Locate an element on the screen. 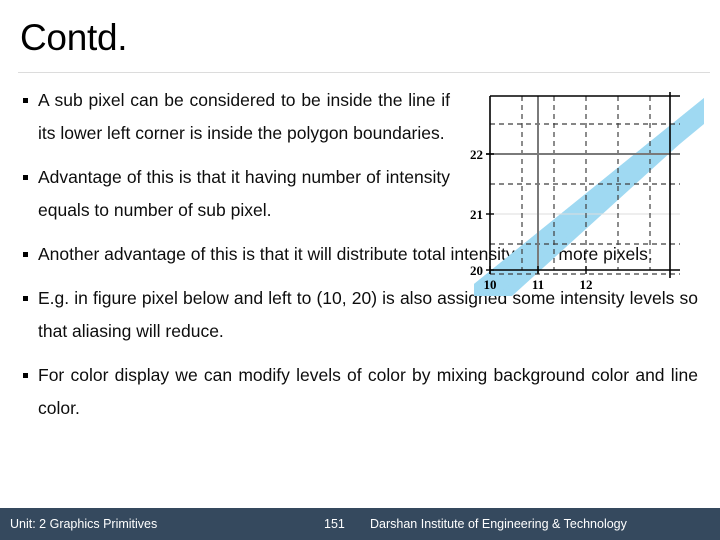  y-tick-label: 22 is located at coordinates (476, 154).